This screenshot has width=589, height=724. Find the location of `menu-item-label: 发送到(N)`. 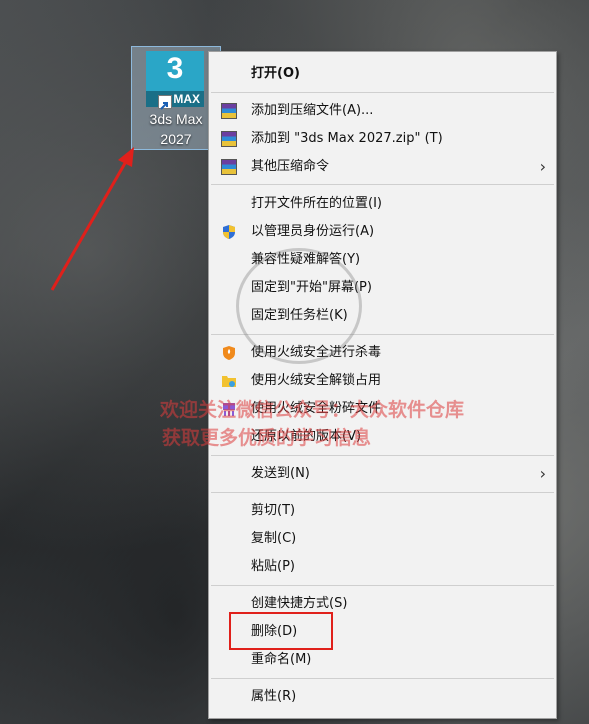

menu-item-label: 发送到(N) is located at coordinates (280, 473).